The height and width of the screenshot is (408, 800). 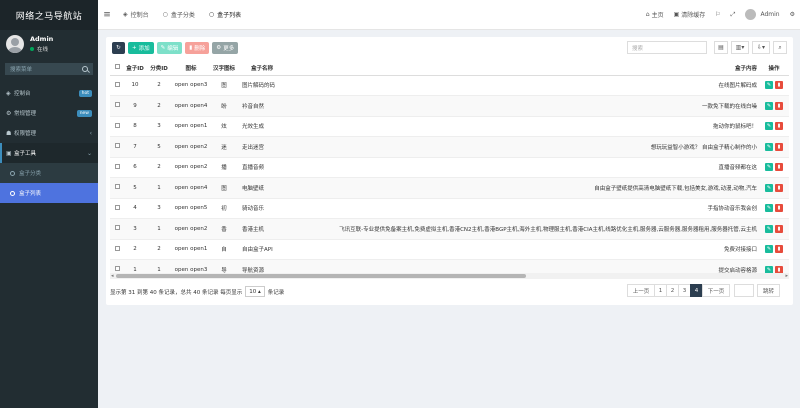 I want to click on search-icon, so click(x=85, y=69).